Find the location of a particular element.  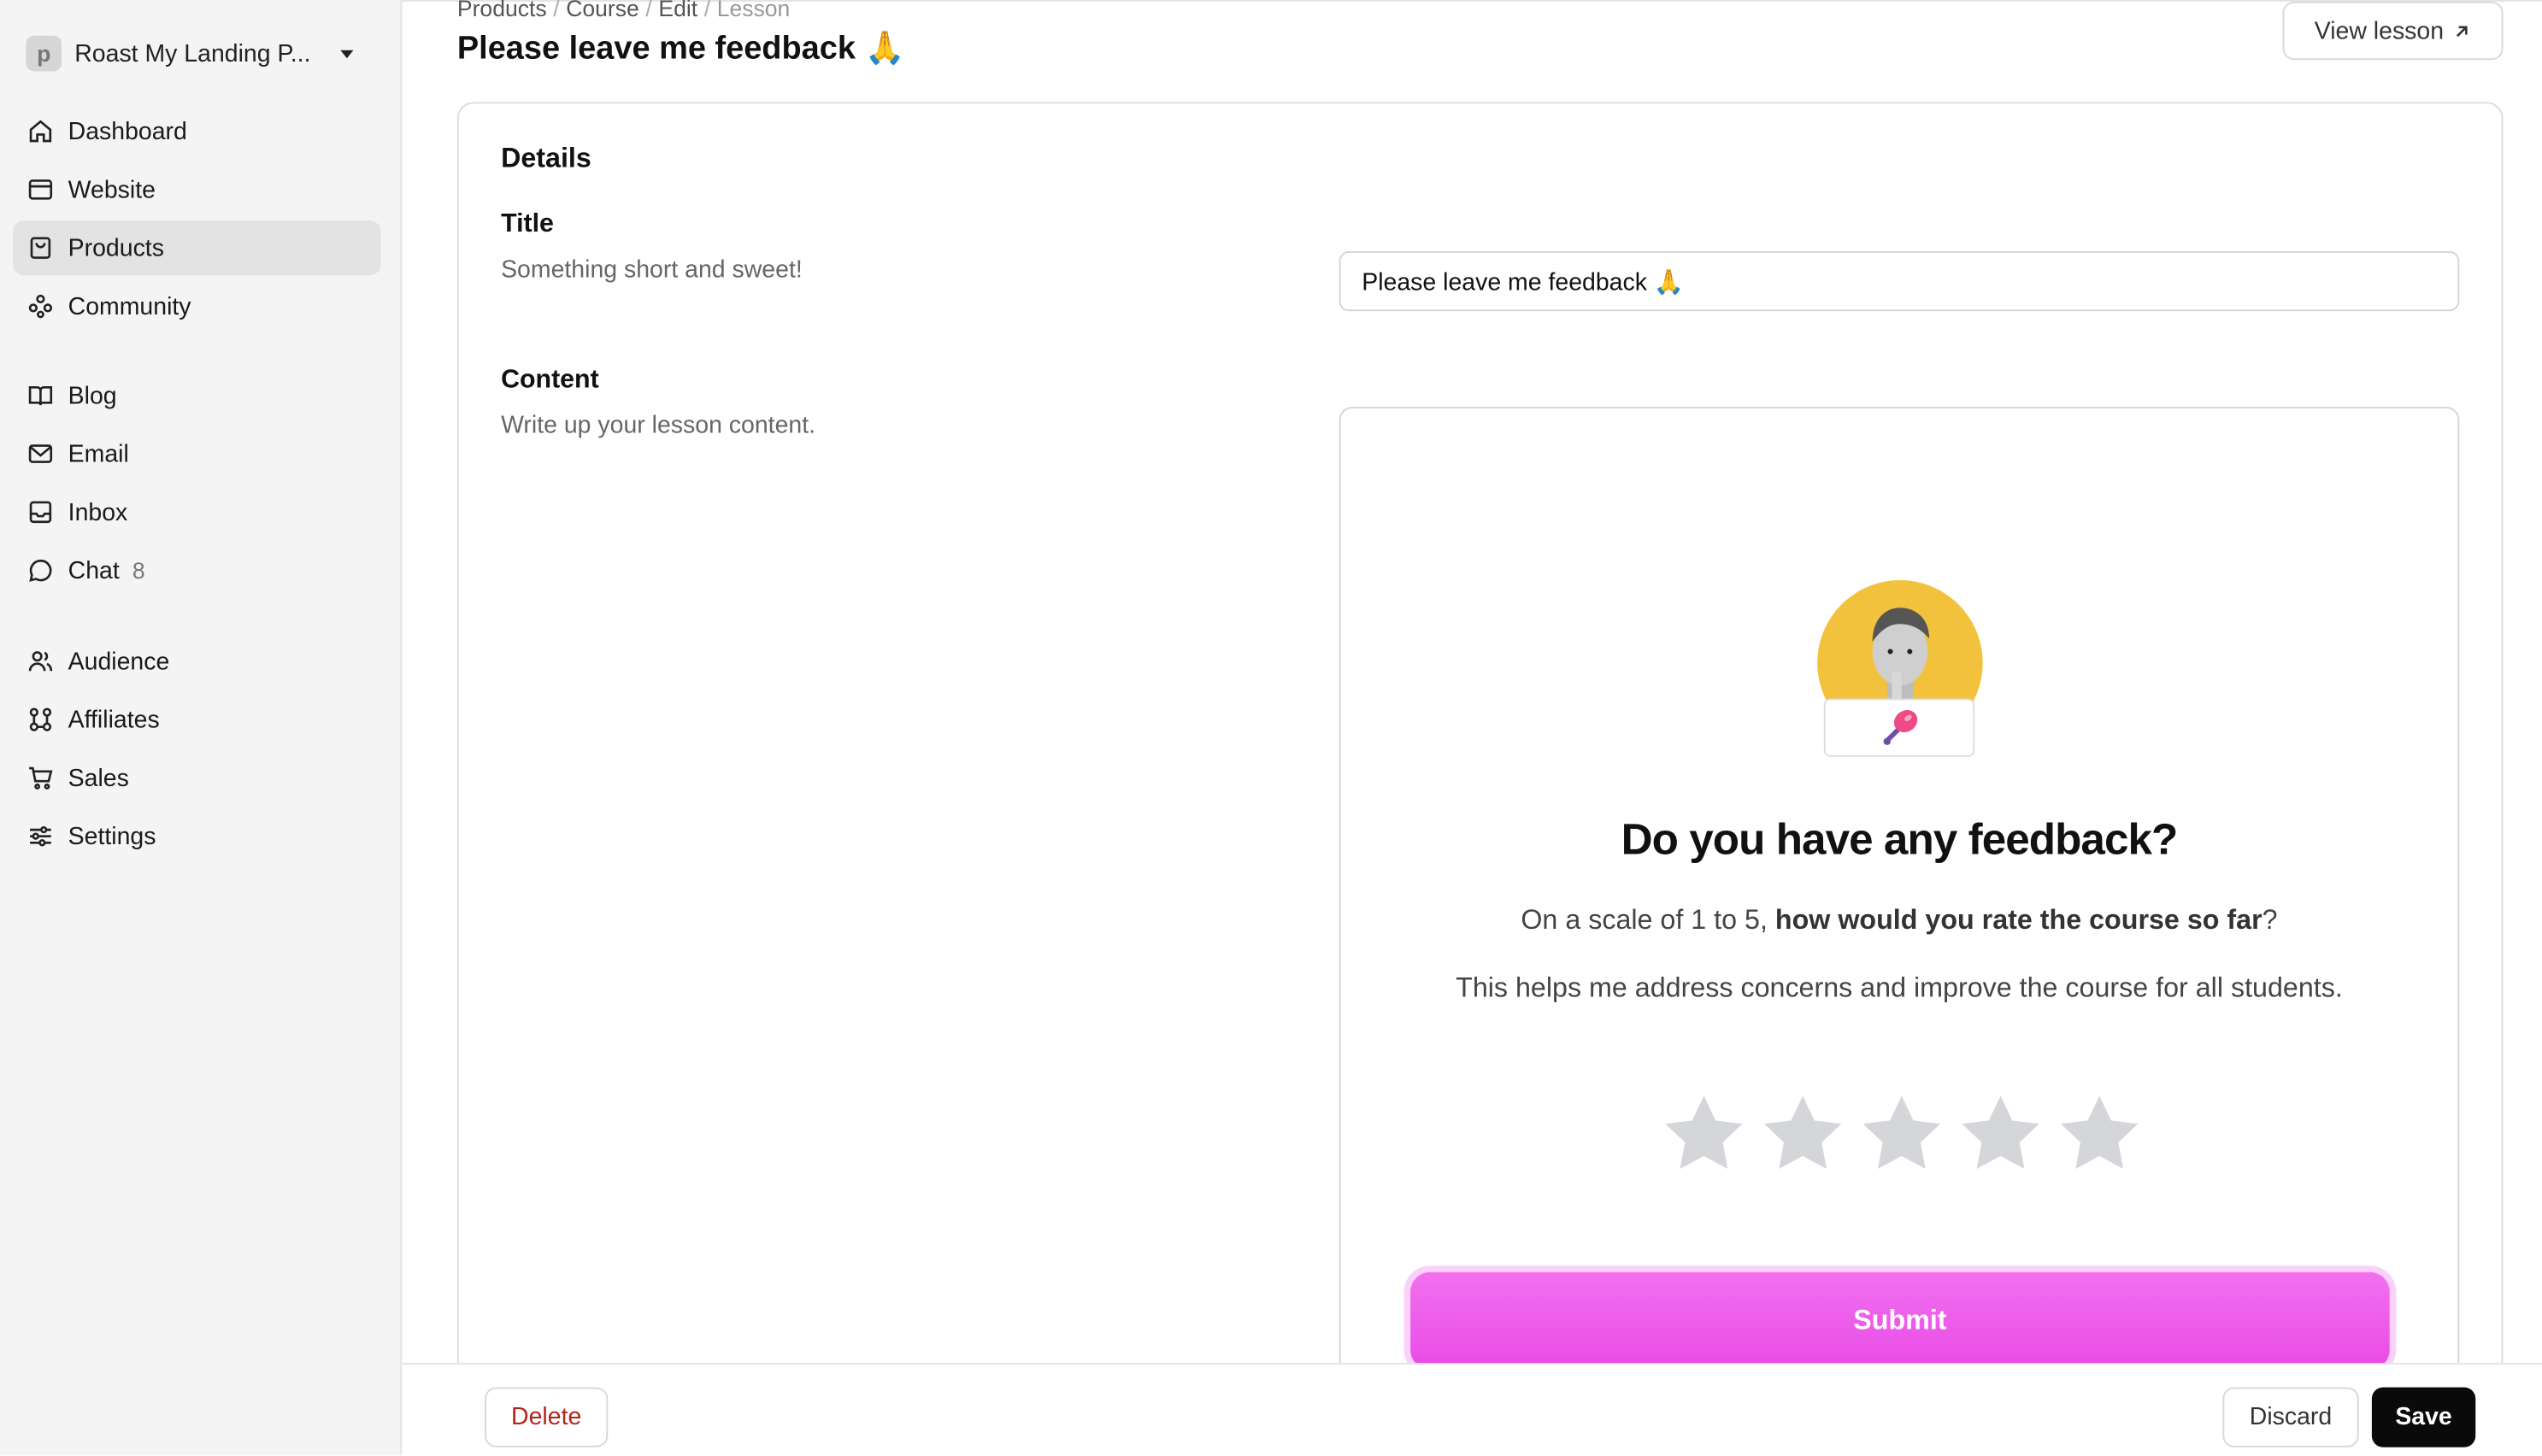

delete-button: Delete is located at coordinates (547, 1417).